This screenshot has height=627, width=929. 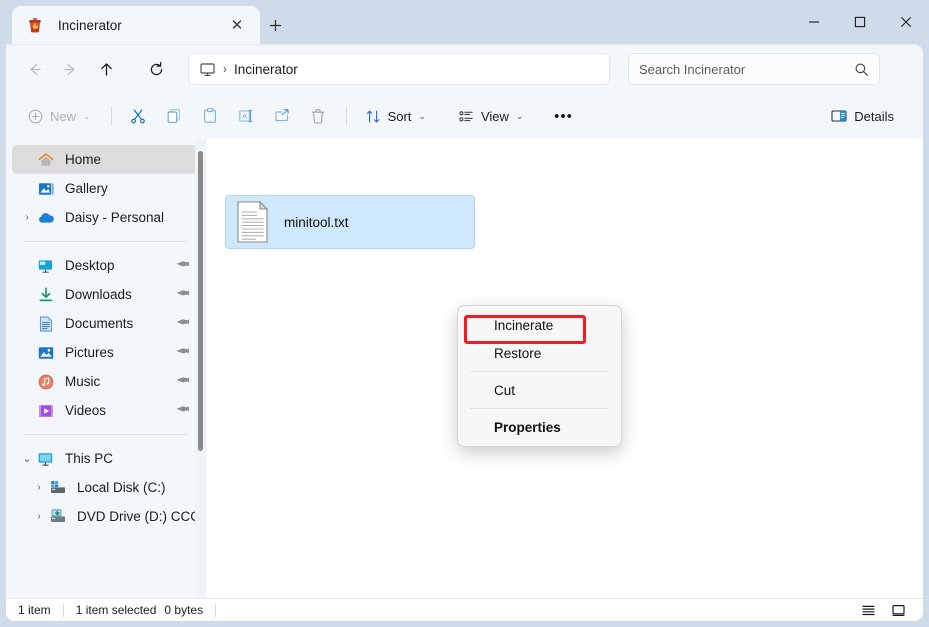 I want to click on address-bar: › Incinerator, so click(x=399, y=69).